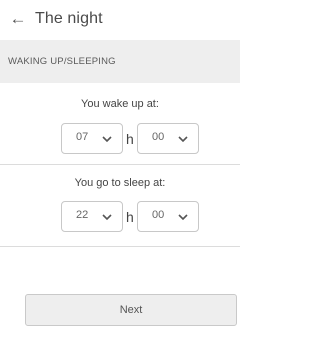 This screenshot has width=320, height=338. Describe the element at coordinates (82, 215) in the screenshot. I see `sleep-hour-value: 22` at that location.